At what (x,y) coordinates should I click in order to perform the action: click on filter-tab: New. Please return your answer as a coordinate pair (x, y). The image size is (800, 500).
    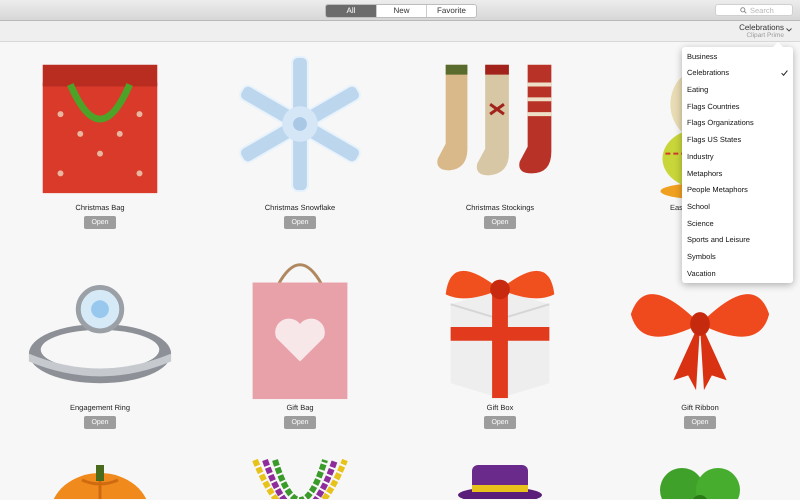
    Looking at the image, I should click on (401, 11).